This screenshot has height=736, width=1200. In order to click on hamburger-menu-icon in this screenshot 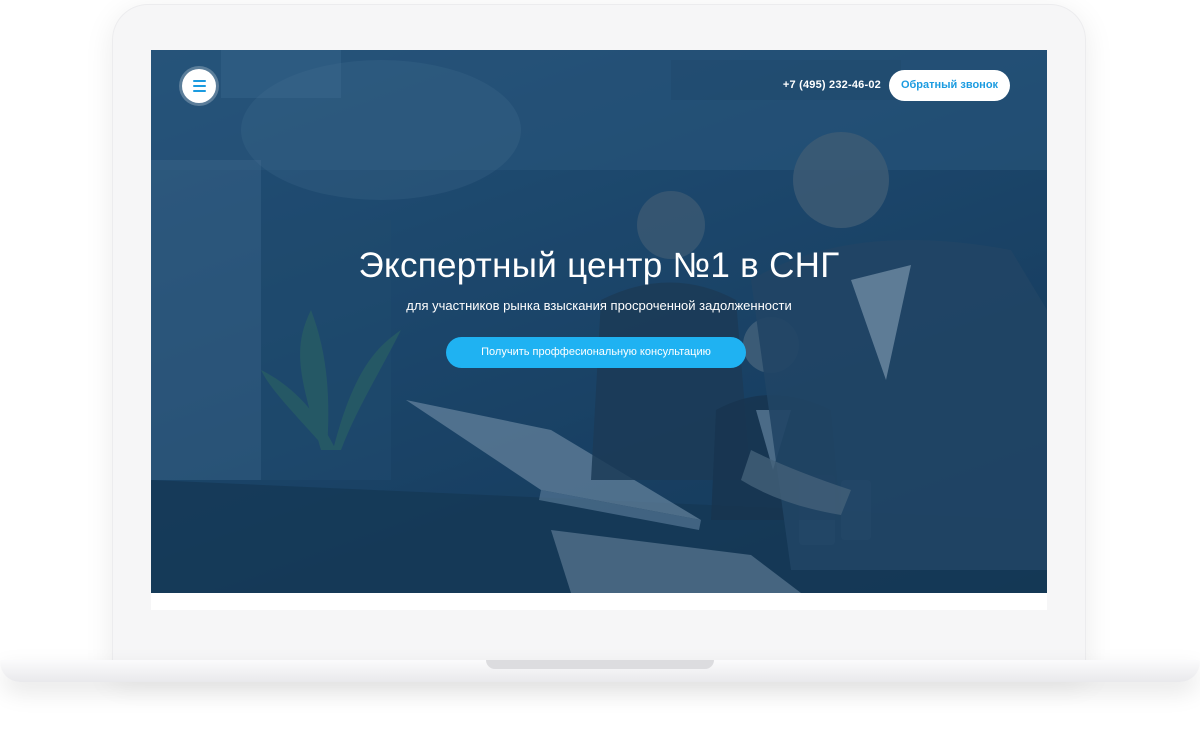, I will do `click(199, 86)`.